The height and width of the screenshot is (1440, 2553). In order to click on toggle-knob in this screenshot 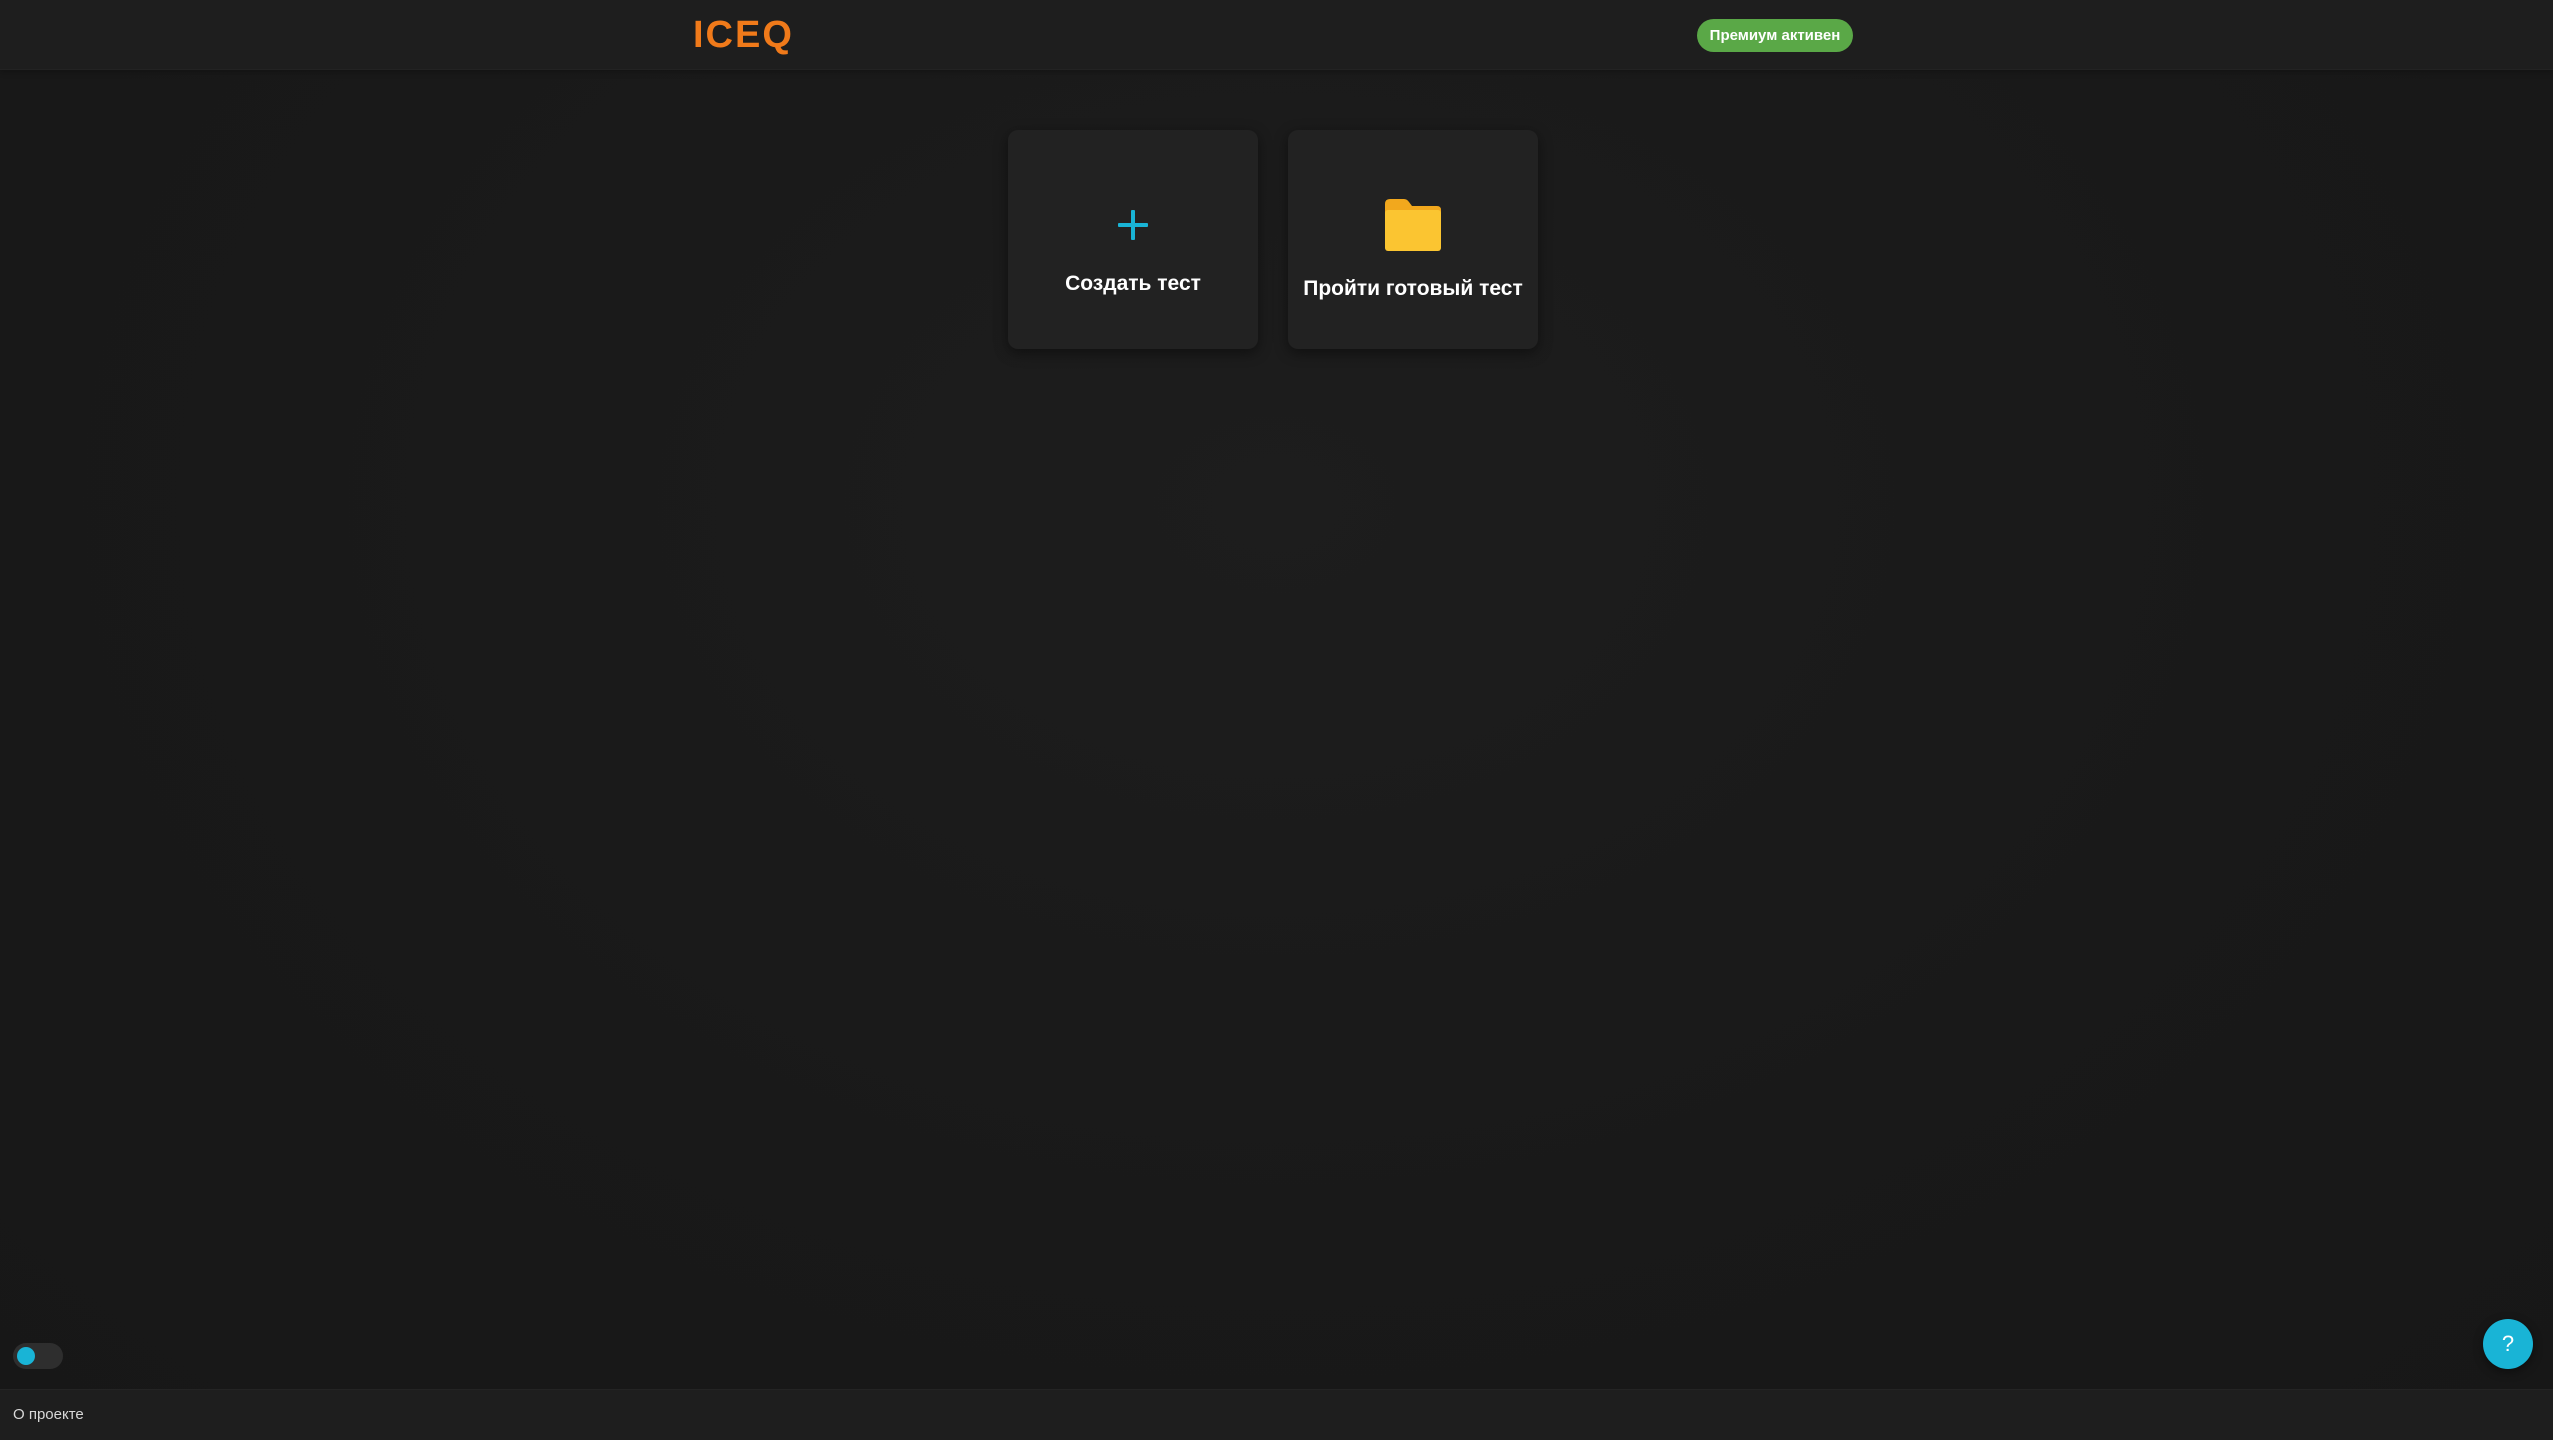, I will do `click(26, 1356)`.